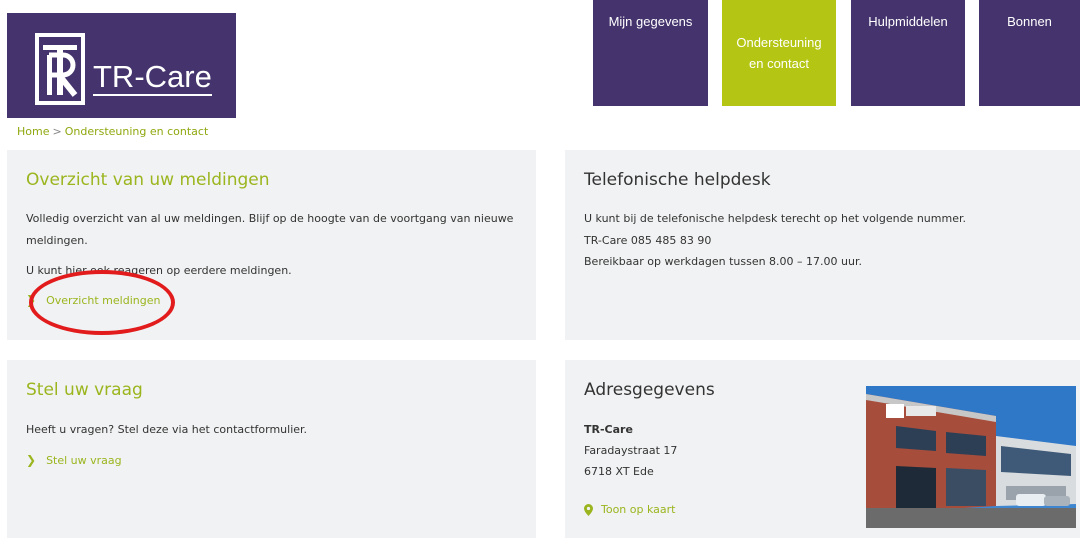 The height and width of the screenshot is (538, 1080). I want to click on breadcrumb-home: Home, so click(33, 131).